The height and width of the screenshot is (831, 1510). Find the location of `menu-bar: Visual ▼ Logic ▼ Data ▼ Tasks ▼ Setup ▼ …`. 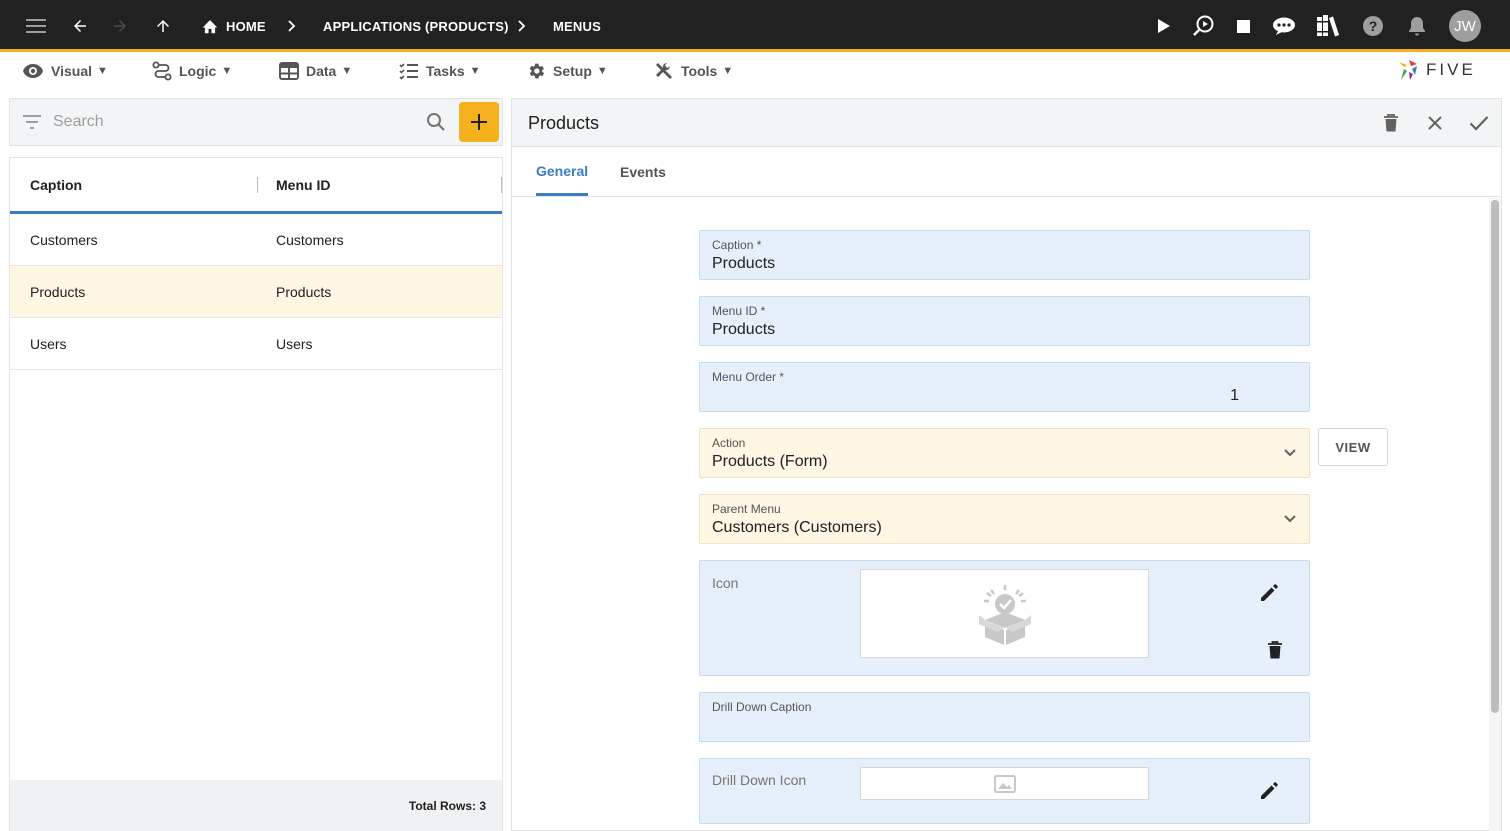

menu-bar: Visual ▼ Logic ▼ Data ▼ Tasks ▼ Setup ▼ … is located at coordinates (755, 72).